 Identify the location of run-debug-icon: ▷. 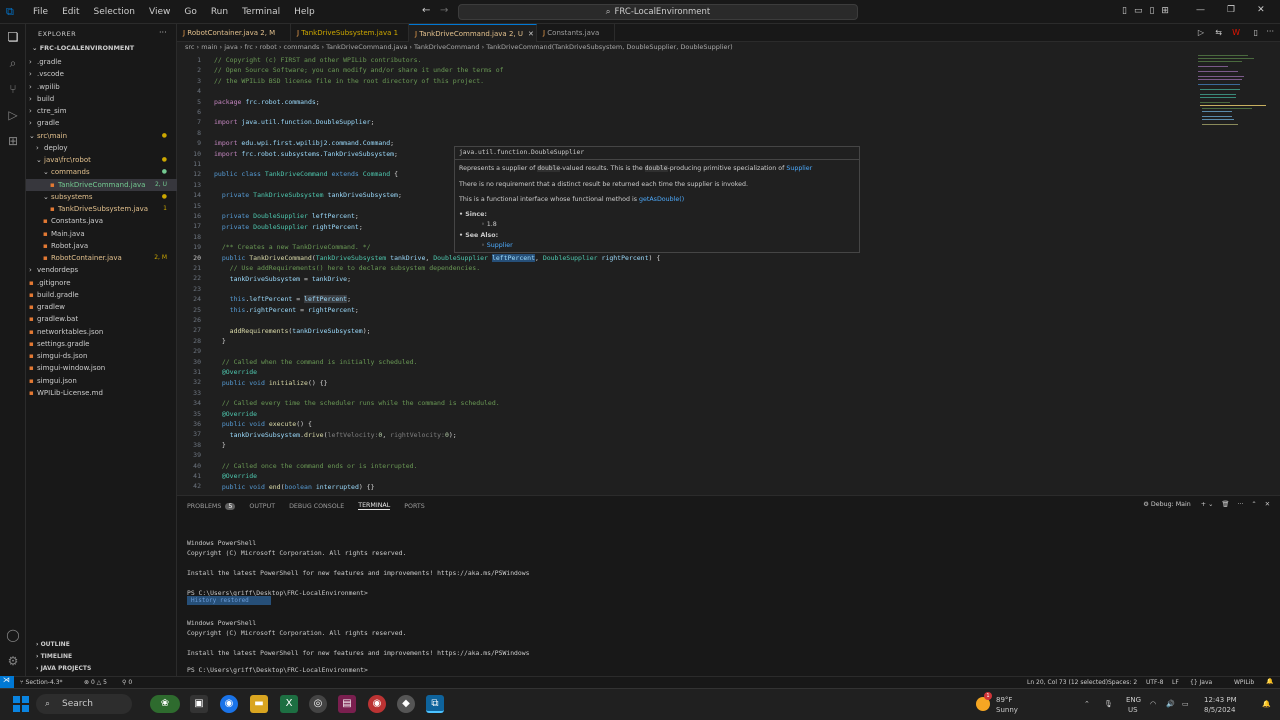
(13, 115).